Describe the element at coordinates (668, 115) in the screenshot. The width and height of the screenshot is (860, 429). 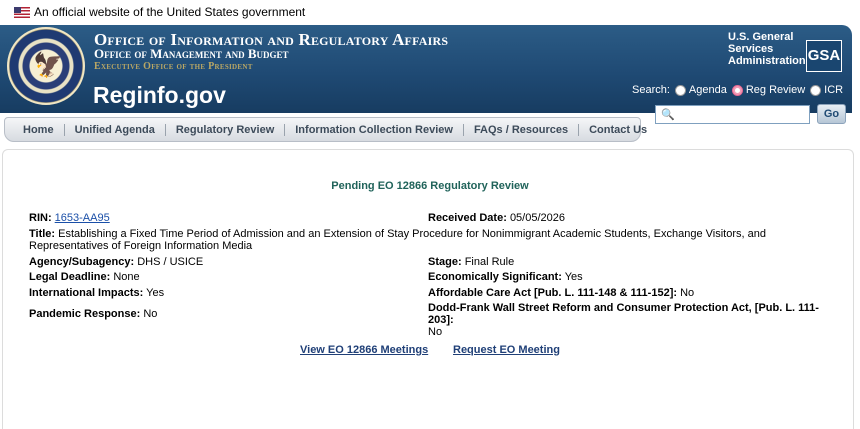
I see `search-icon: 🔍` at that location.